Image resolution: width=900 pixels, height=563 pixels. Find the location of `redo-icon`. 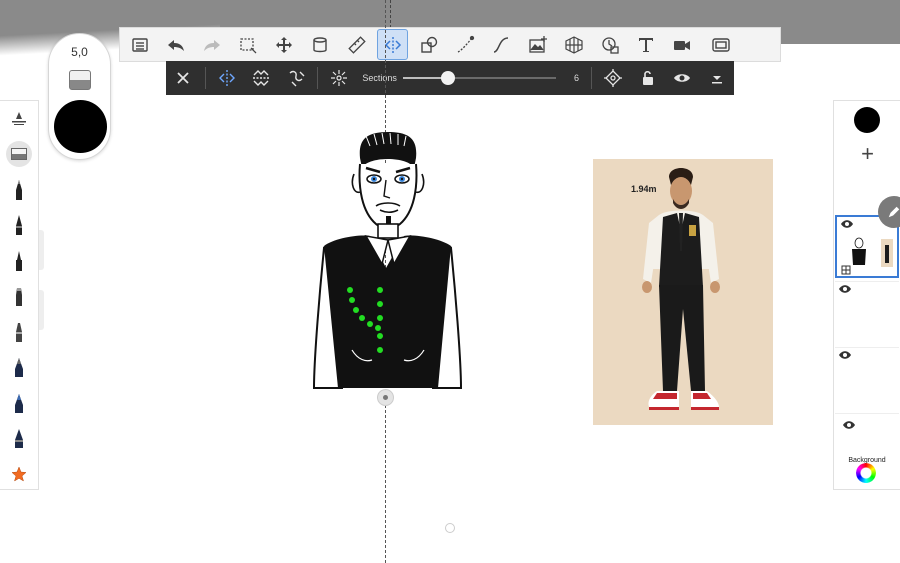

redo-icon is located at coordinates (211, 45).